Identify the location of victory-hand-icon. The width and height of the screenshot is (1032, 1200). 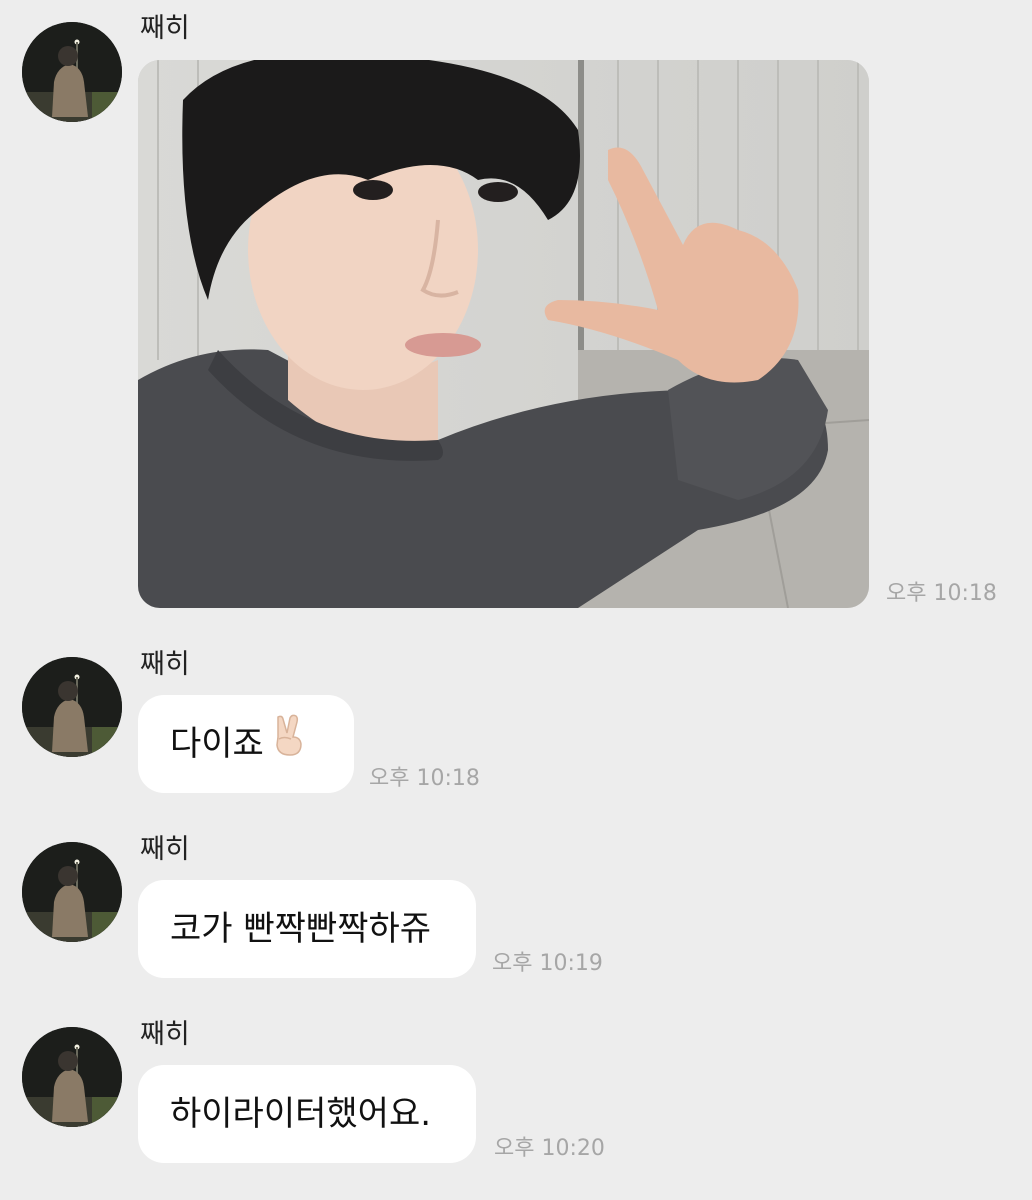
(288, 746).